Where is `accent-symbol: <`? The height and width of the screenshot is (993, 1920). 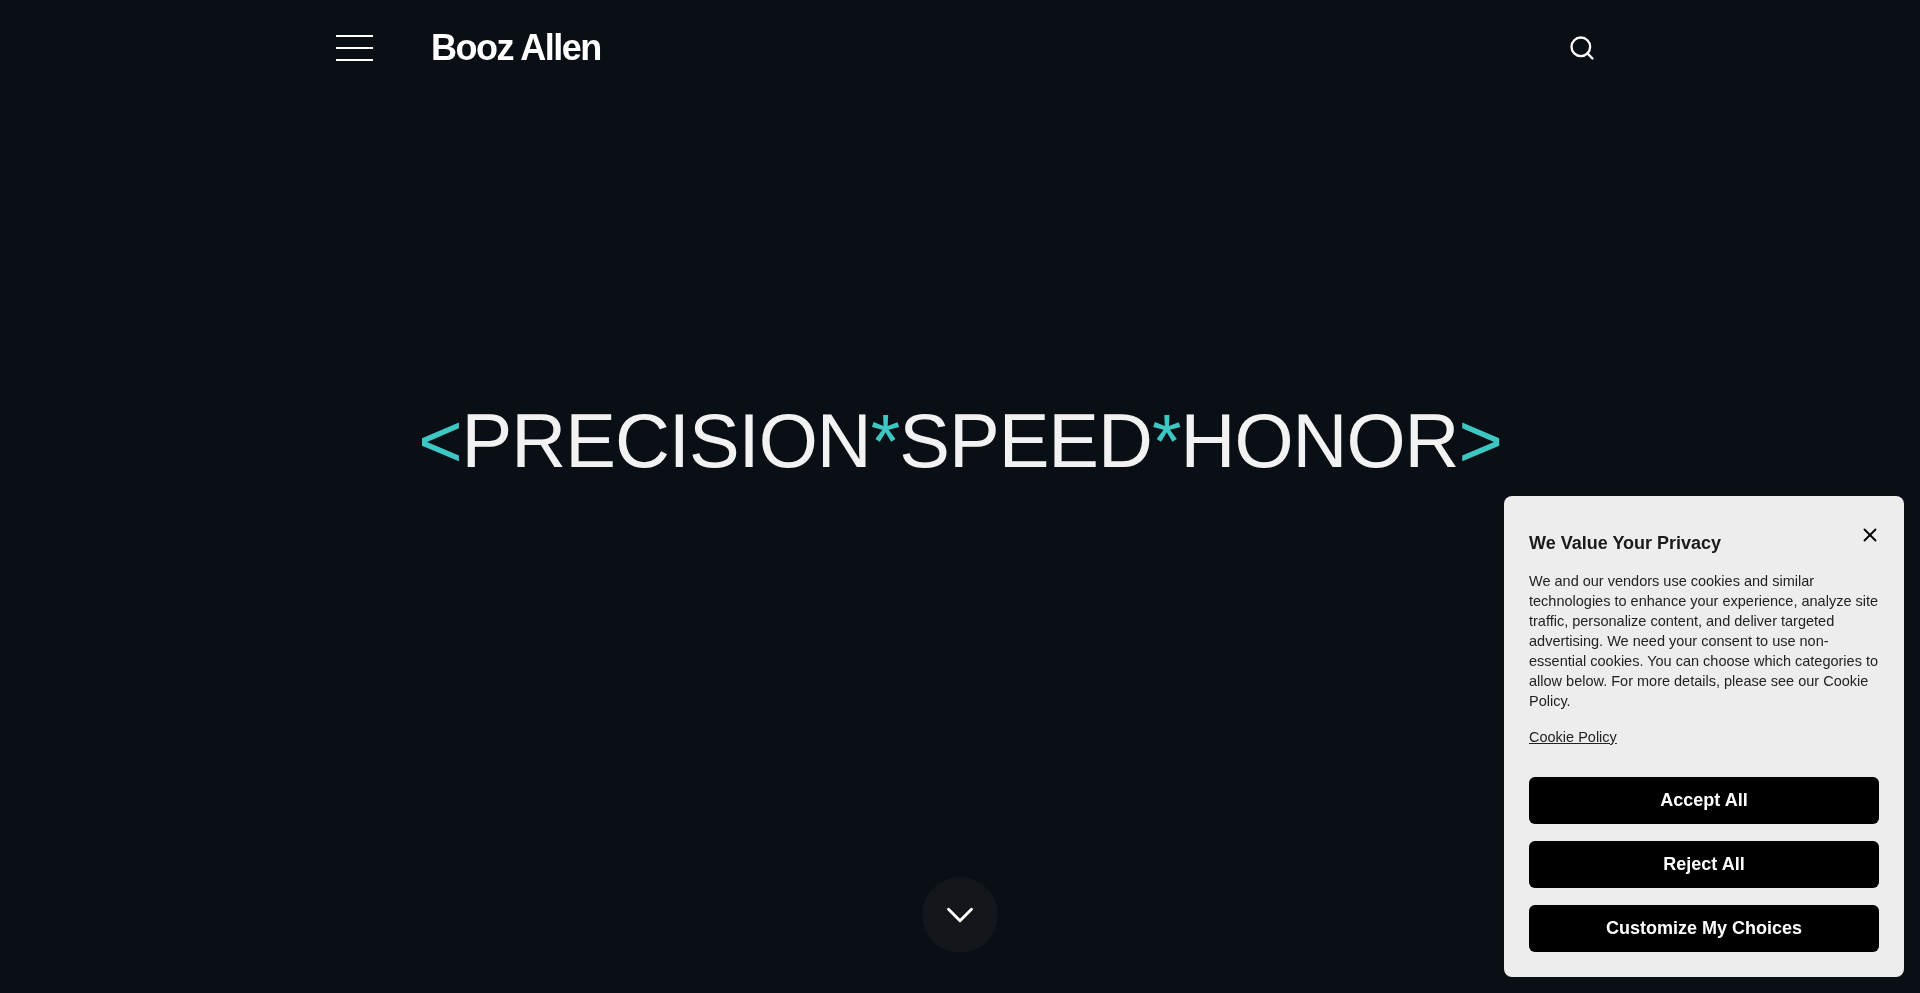 accent-symbol: < is located at coordinates (440, 441).